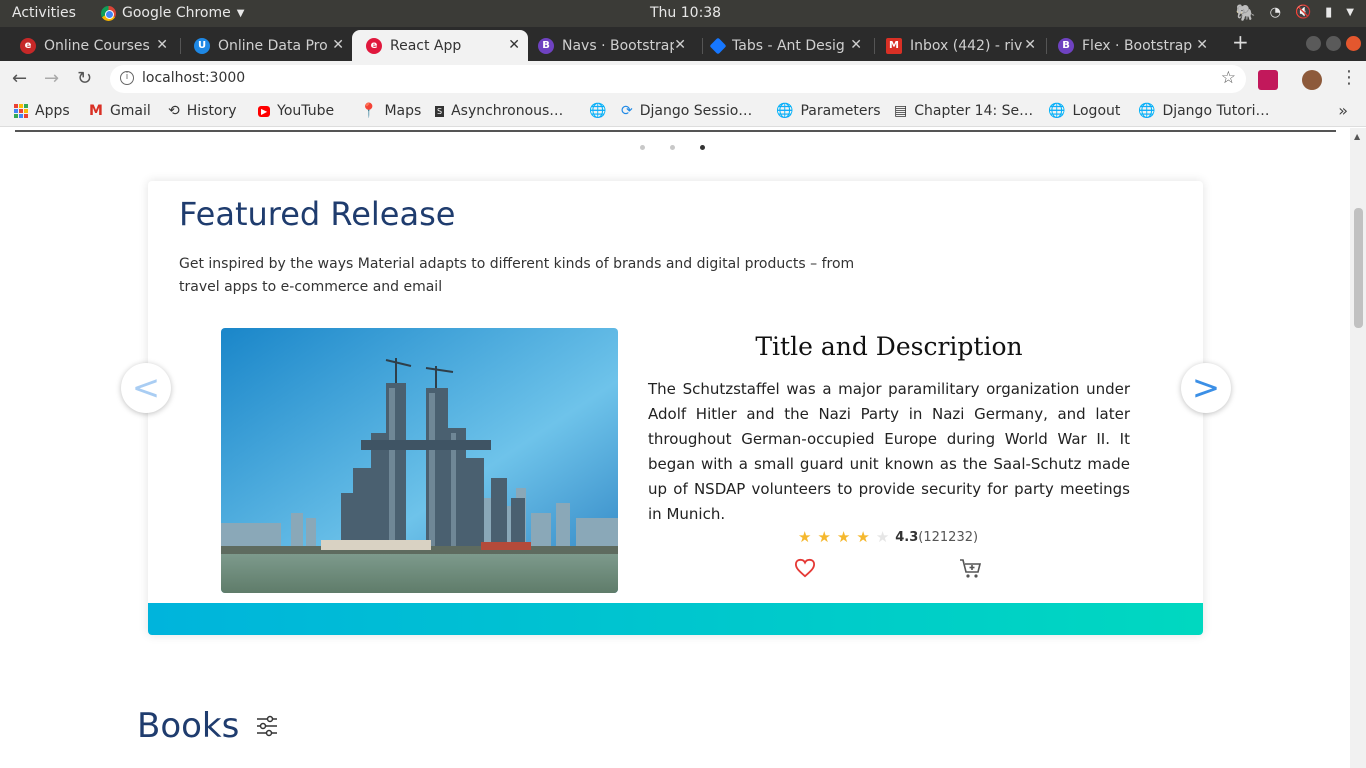 This screenshot has height=768, width=1366. Describe the element at coordinates (840, 111) in the screenshot. I see `bookmark-label: Parameters` at that location.